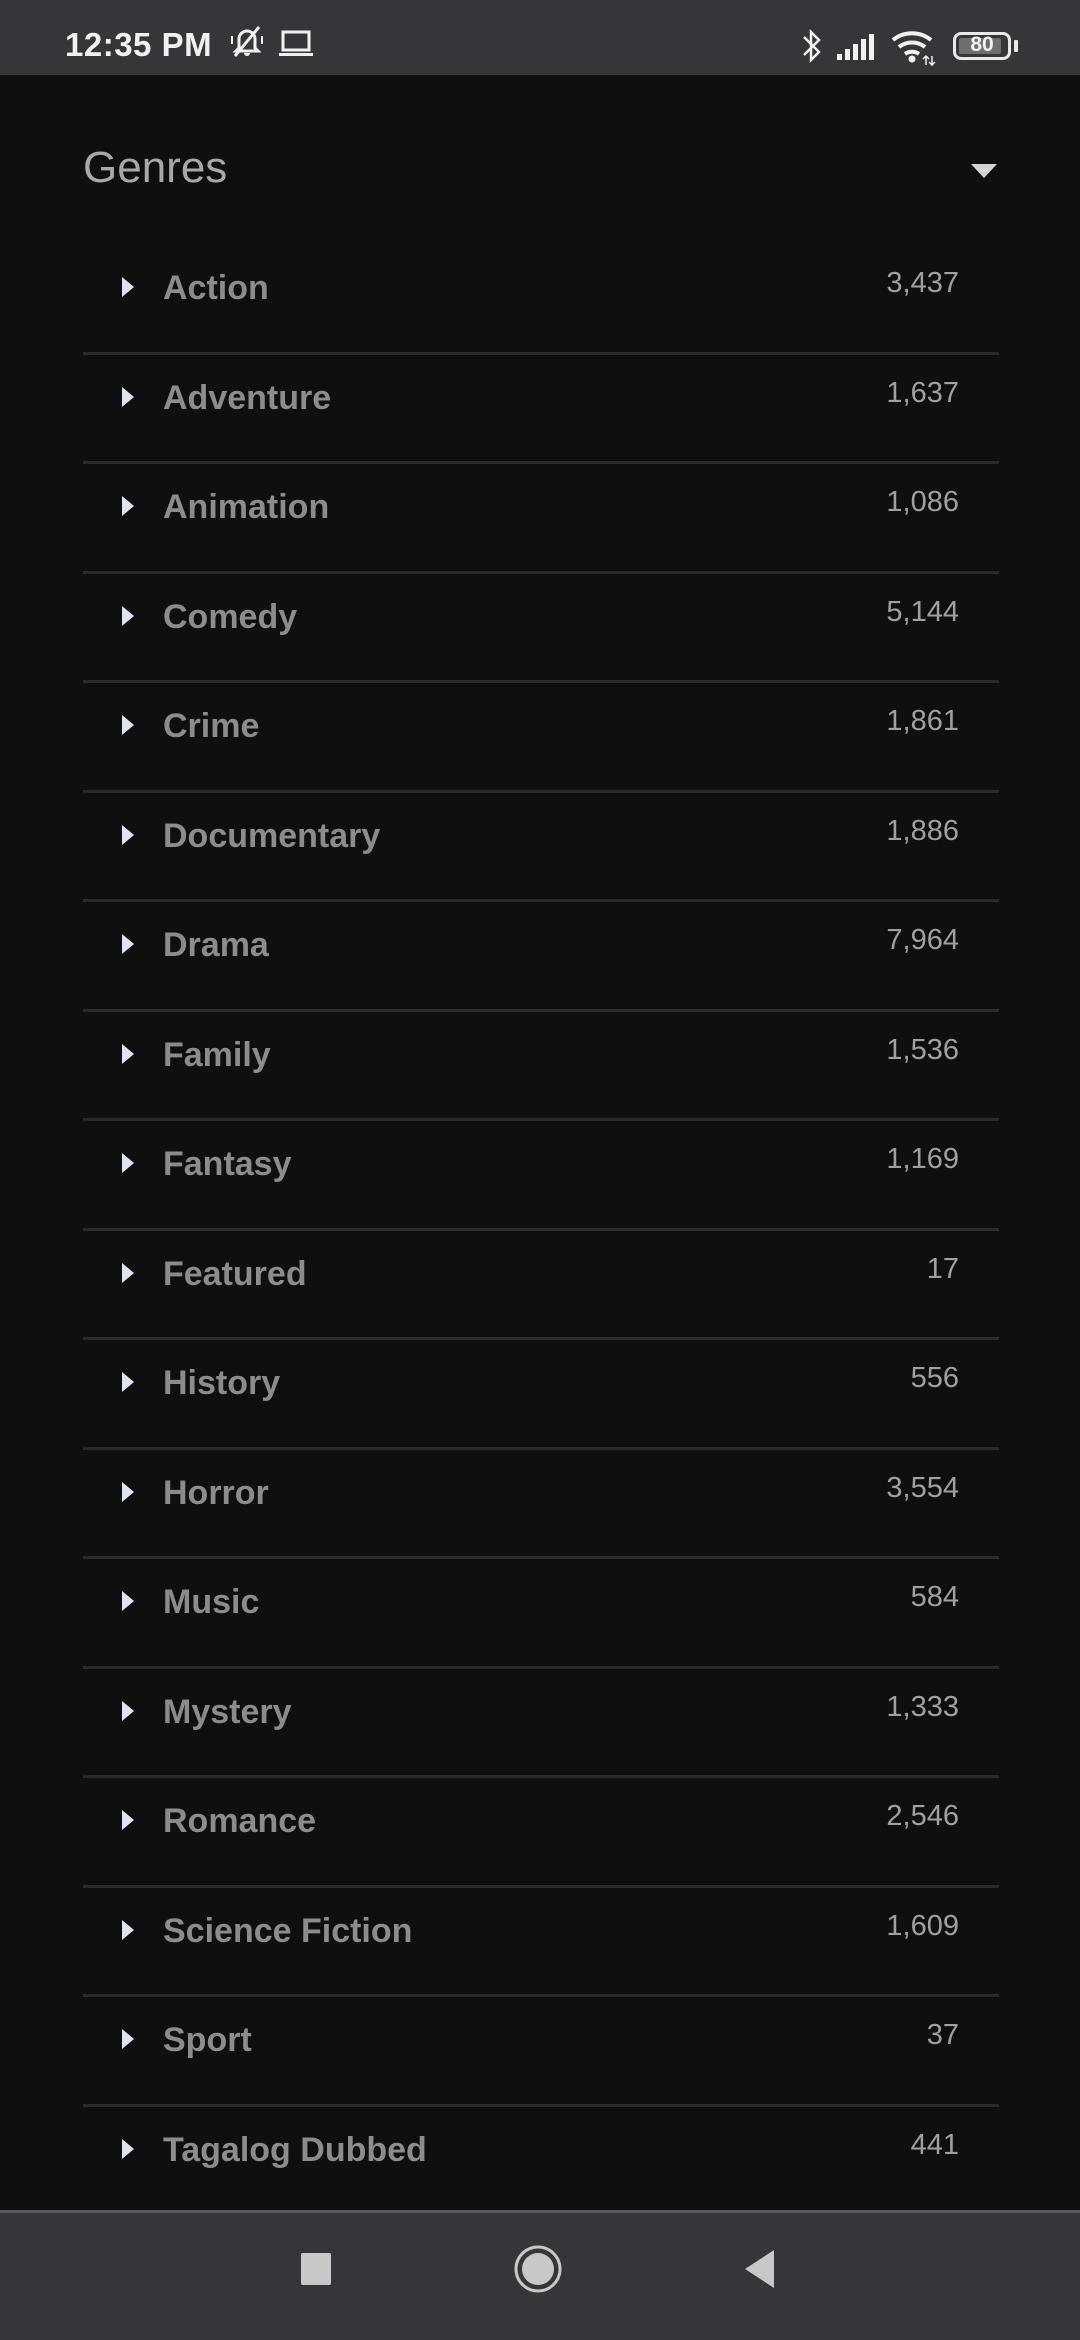 The height and width of the screenshot is (2340, 1080). Describe the element at coordinates (541, 519) in the screenshot. I see `genre-row: Animation 1,086` at that location.